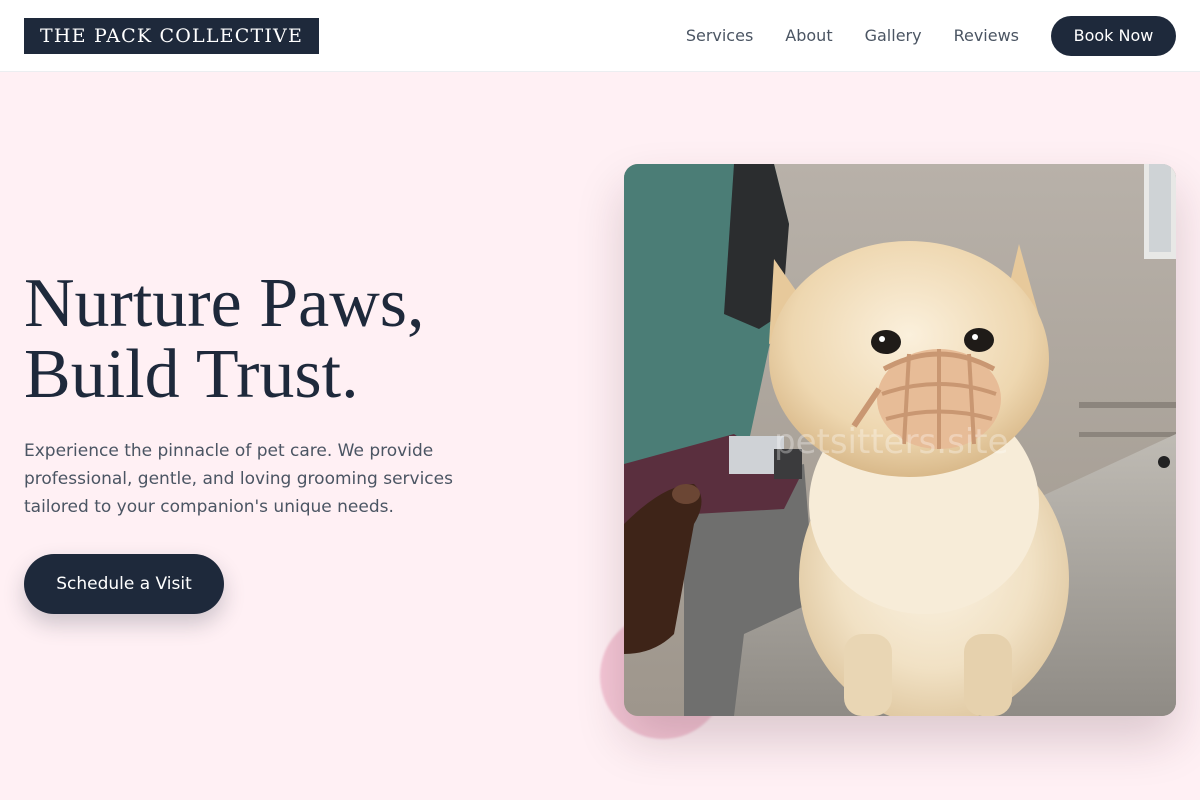 The height and width of the screenshot is (800, 1200). I want to click on nav-link-services: Services, so click(719, 35).